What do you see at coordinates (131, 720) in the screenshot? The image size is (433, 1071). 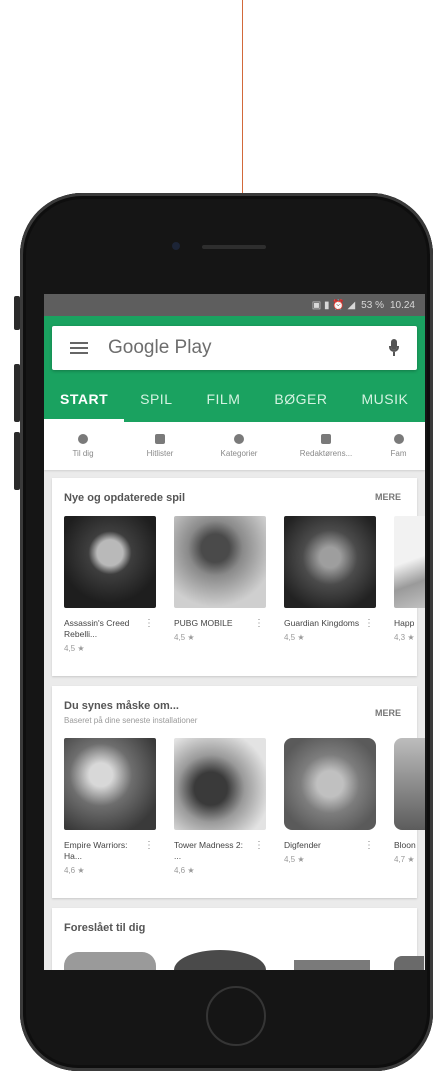 I see `section-subtitle: Baseret på dine seneste installationer` at bounding box center [131, 720].